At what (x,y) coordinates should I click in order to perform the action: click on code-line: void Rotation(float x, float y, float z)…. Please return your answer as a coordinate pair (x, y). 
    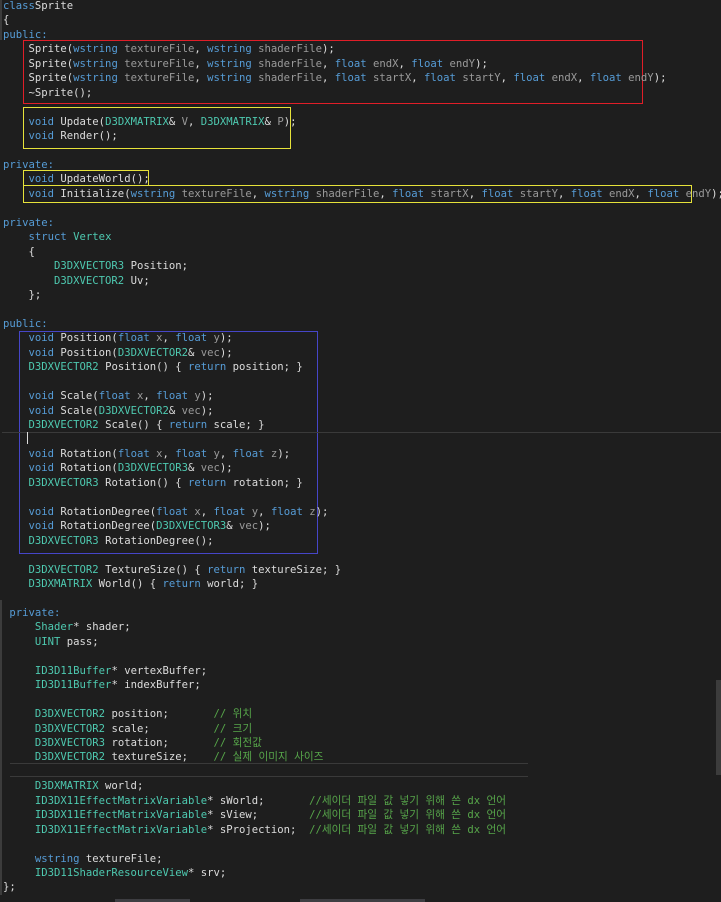
    Looking at the image, I should click on (147, 454).